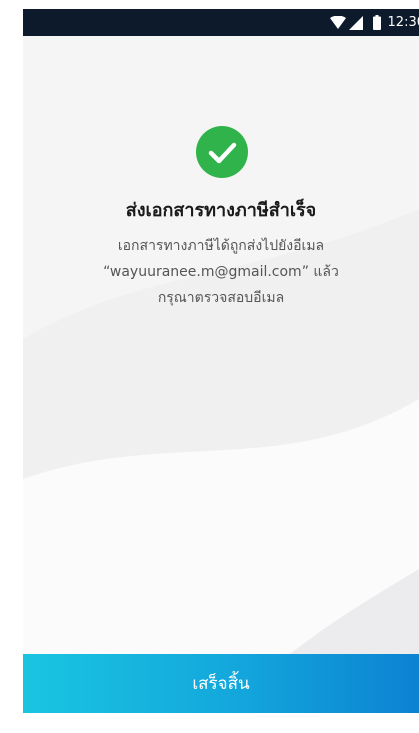  What do you see at coordinates (376, 22) in the screenshot?
I see `battery-icon` at bounding box center [376, 22].